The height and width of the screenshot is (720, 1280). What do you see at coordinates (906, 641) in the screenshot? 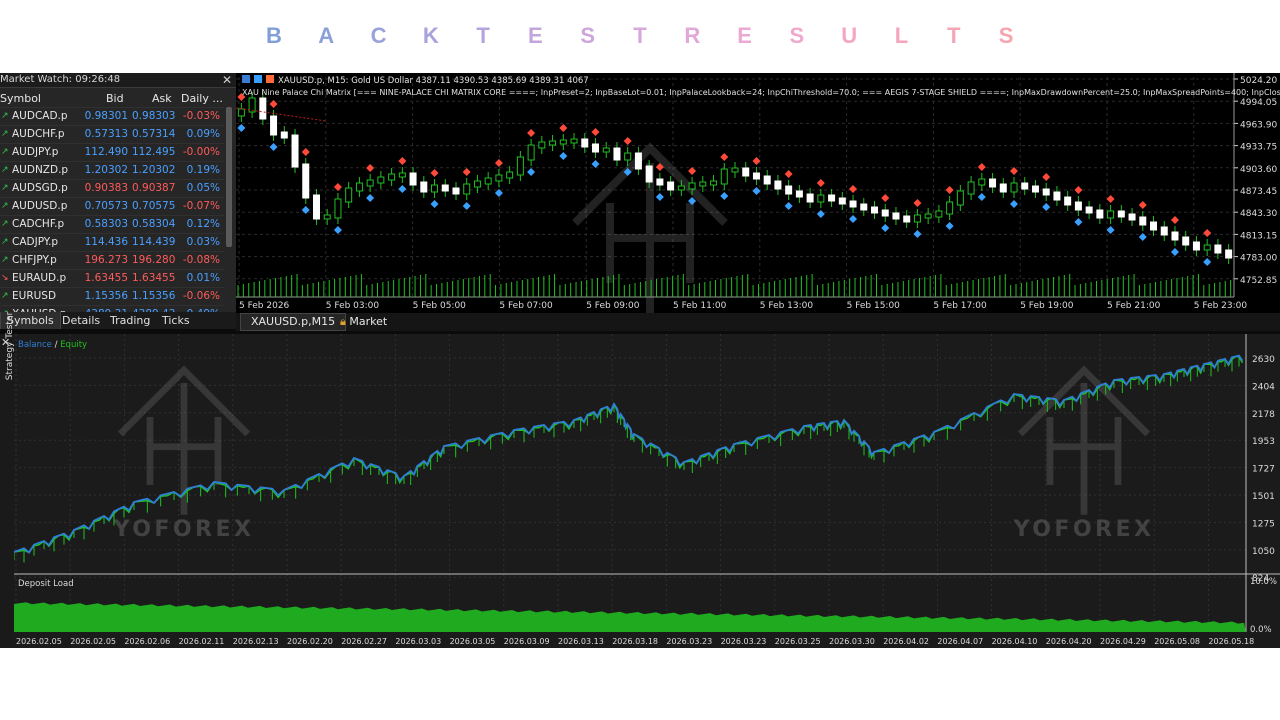
I see `date-label: 2026.04.02` at bounding box center [906, 641].